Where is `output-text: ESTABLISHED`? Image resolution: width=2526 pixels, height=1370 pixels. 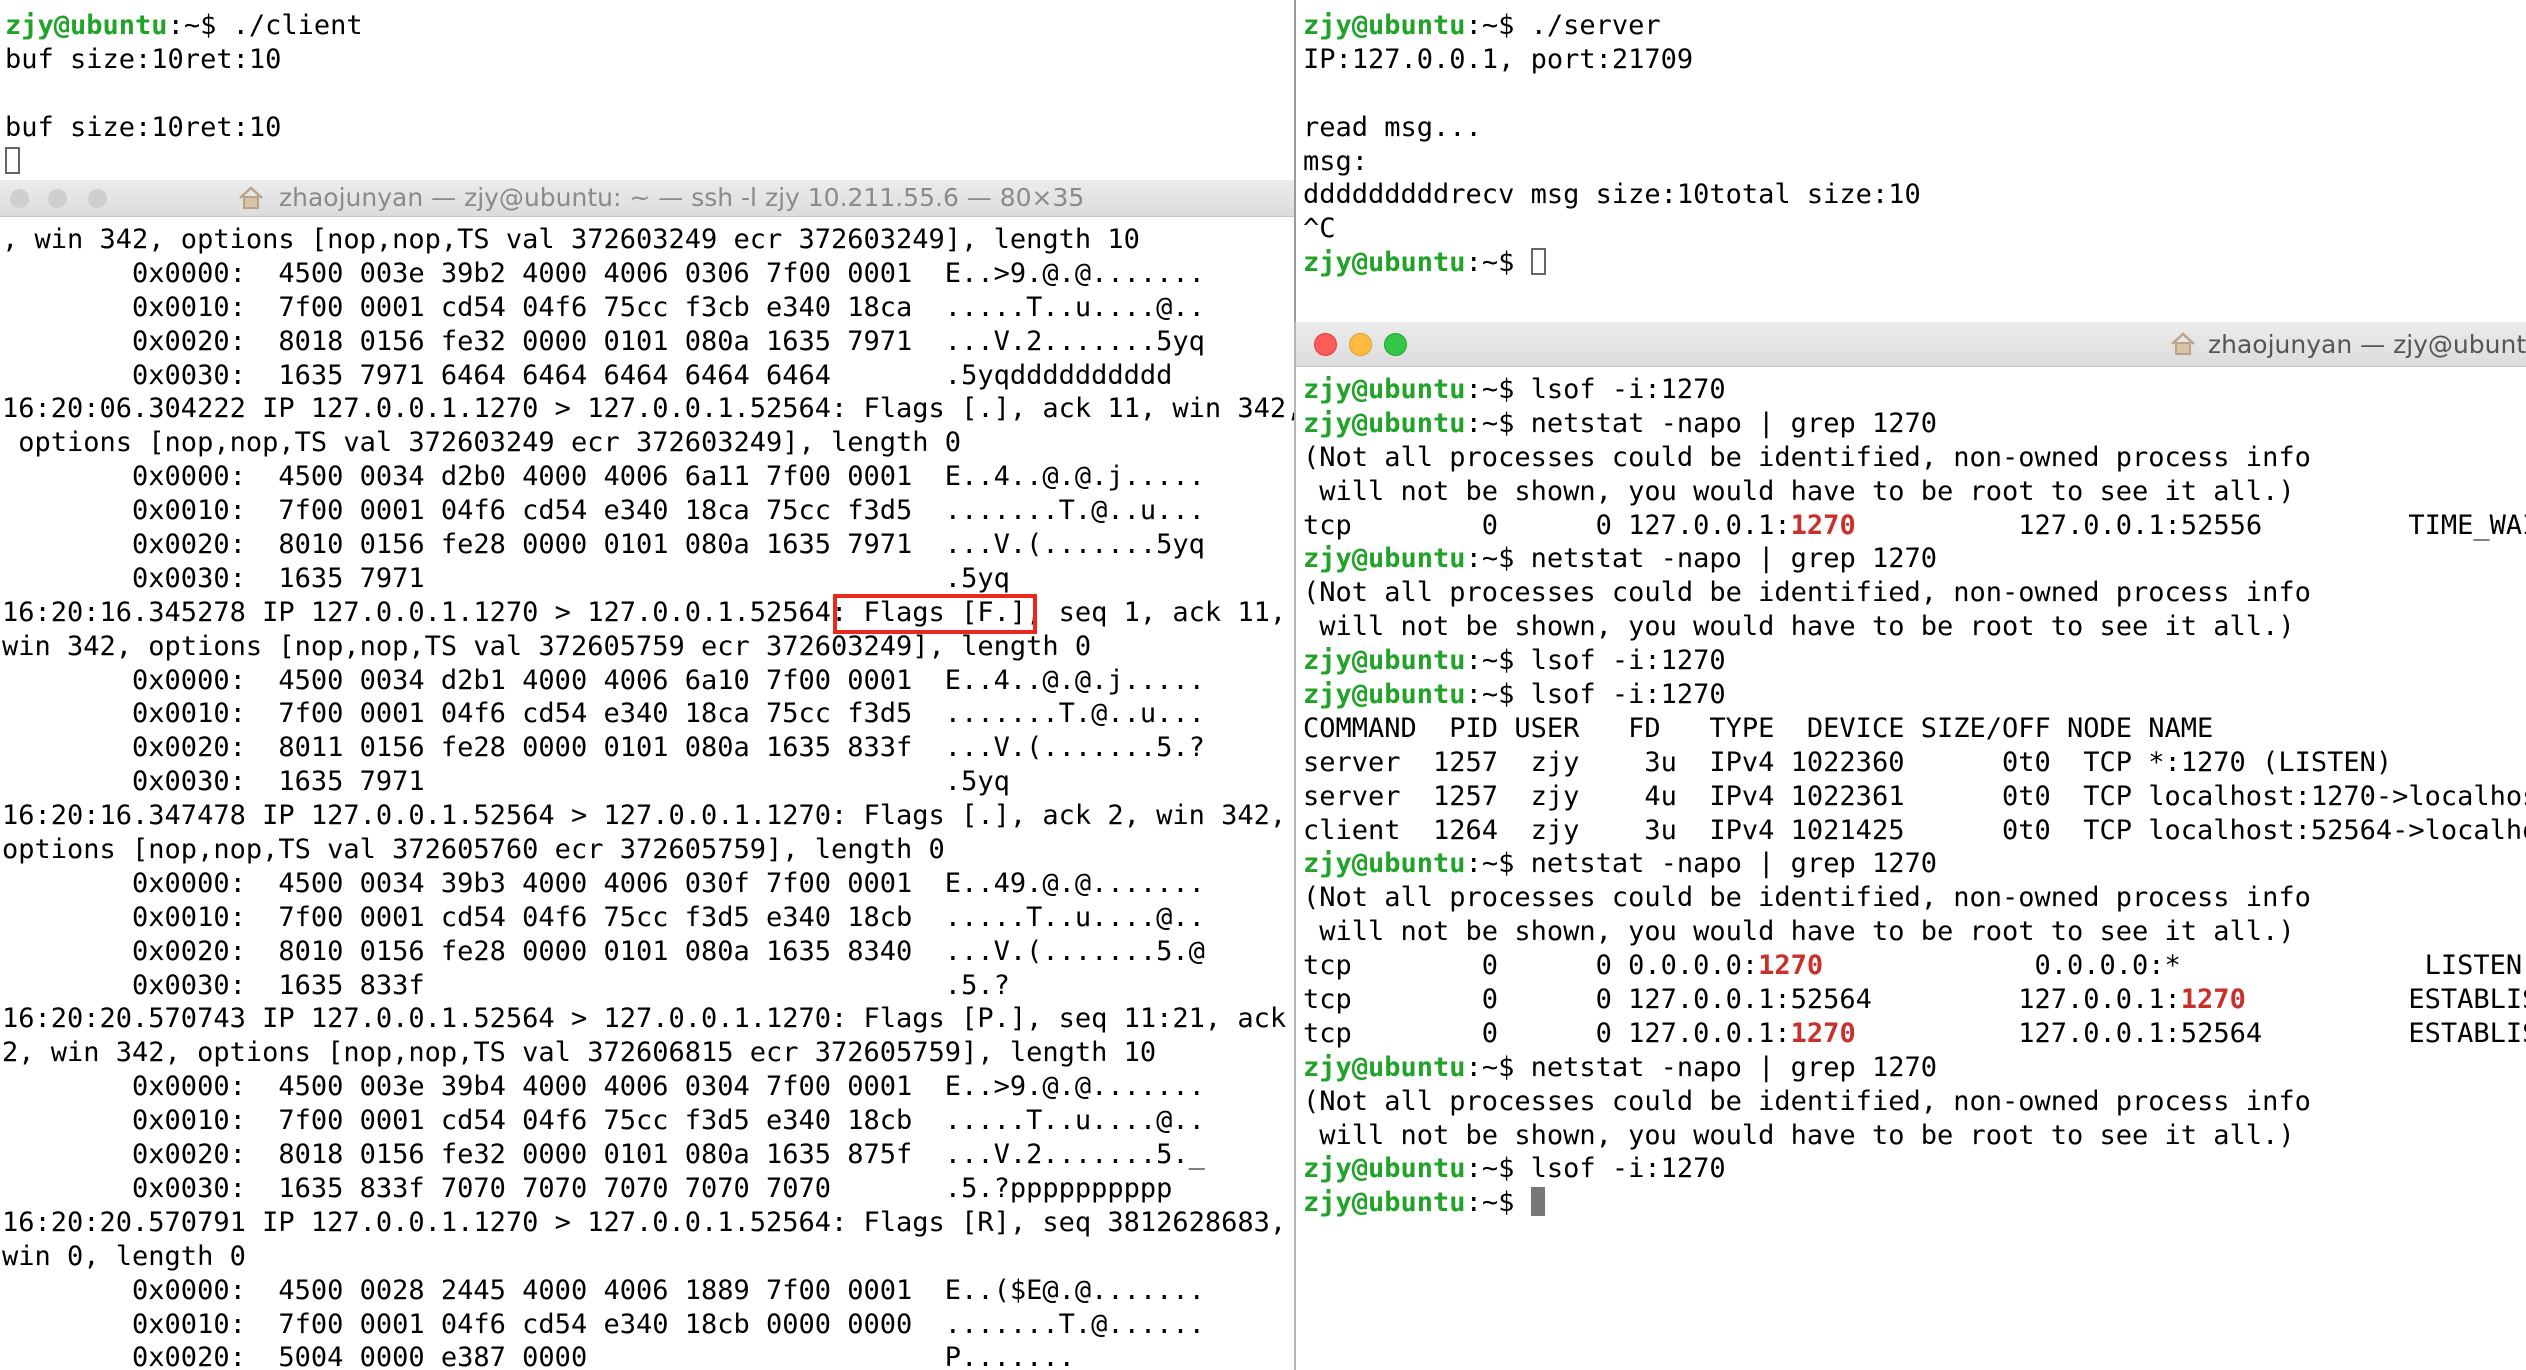 output-text: ESTABLISHED is located at coordinates (2467, 1000).